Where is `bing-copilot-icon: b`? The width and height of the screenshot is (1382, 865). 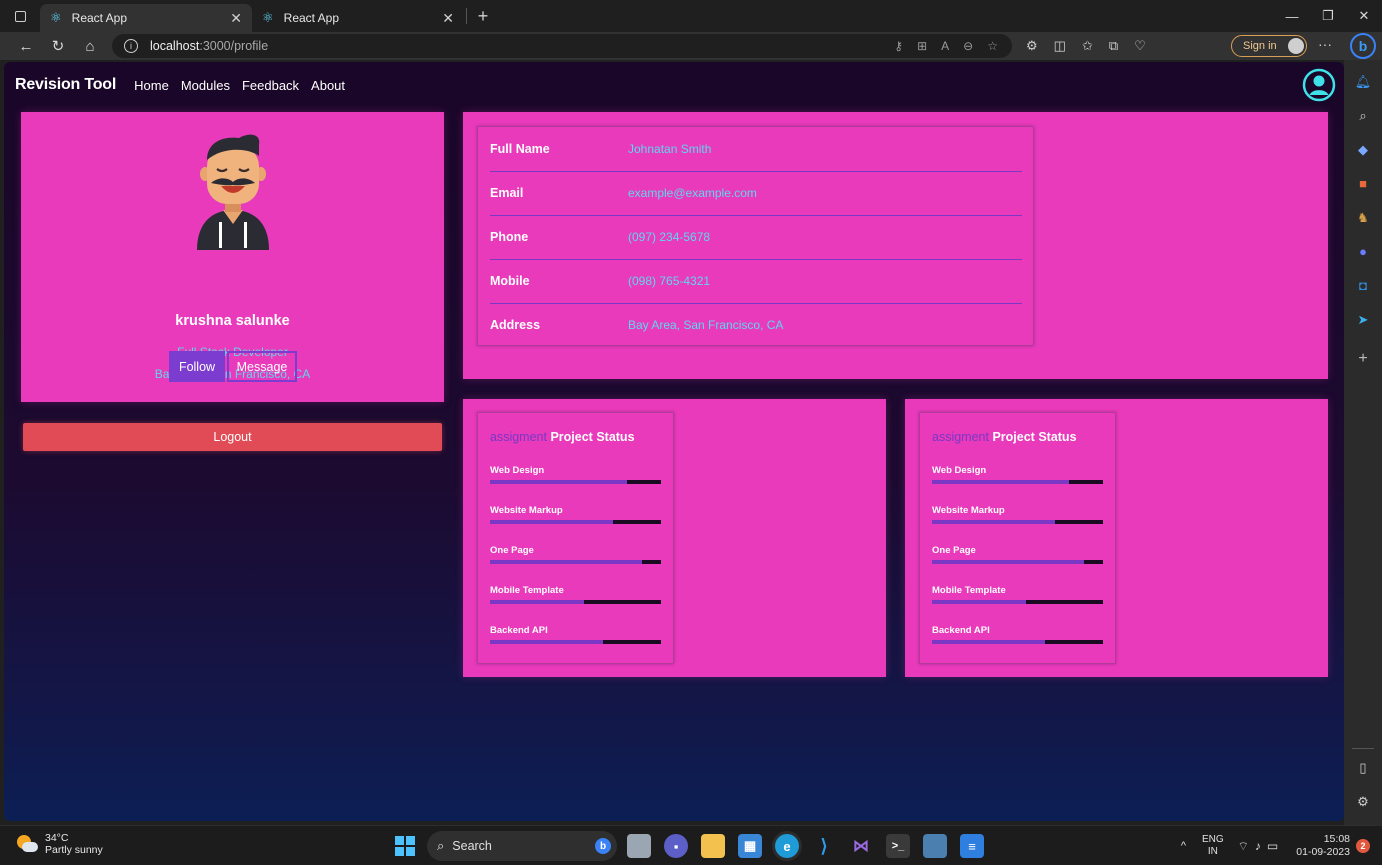
bing-copilot-icon: b is located at coordinates (1363, 46).